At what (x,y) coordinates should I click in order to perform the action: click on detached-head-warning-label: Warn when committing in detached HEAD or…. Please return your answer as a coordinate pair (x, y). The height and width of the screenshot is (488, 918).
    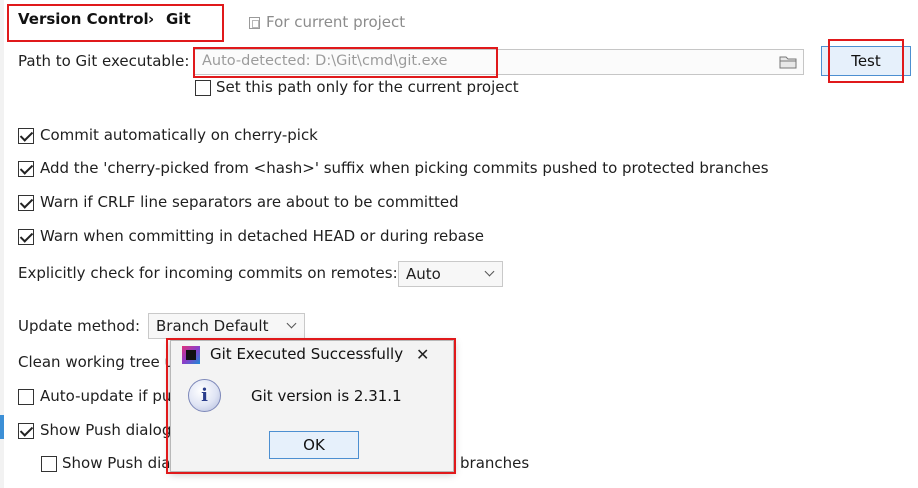
    Looking at the image, I should click on (262, 236).